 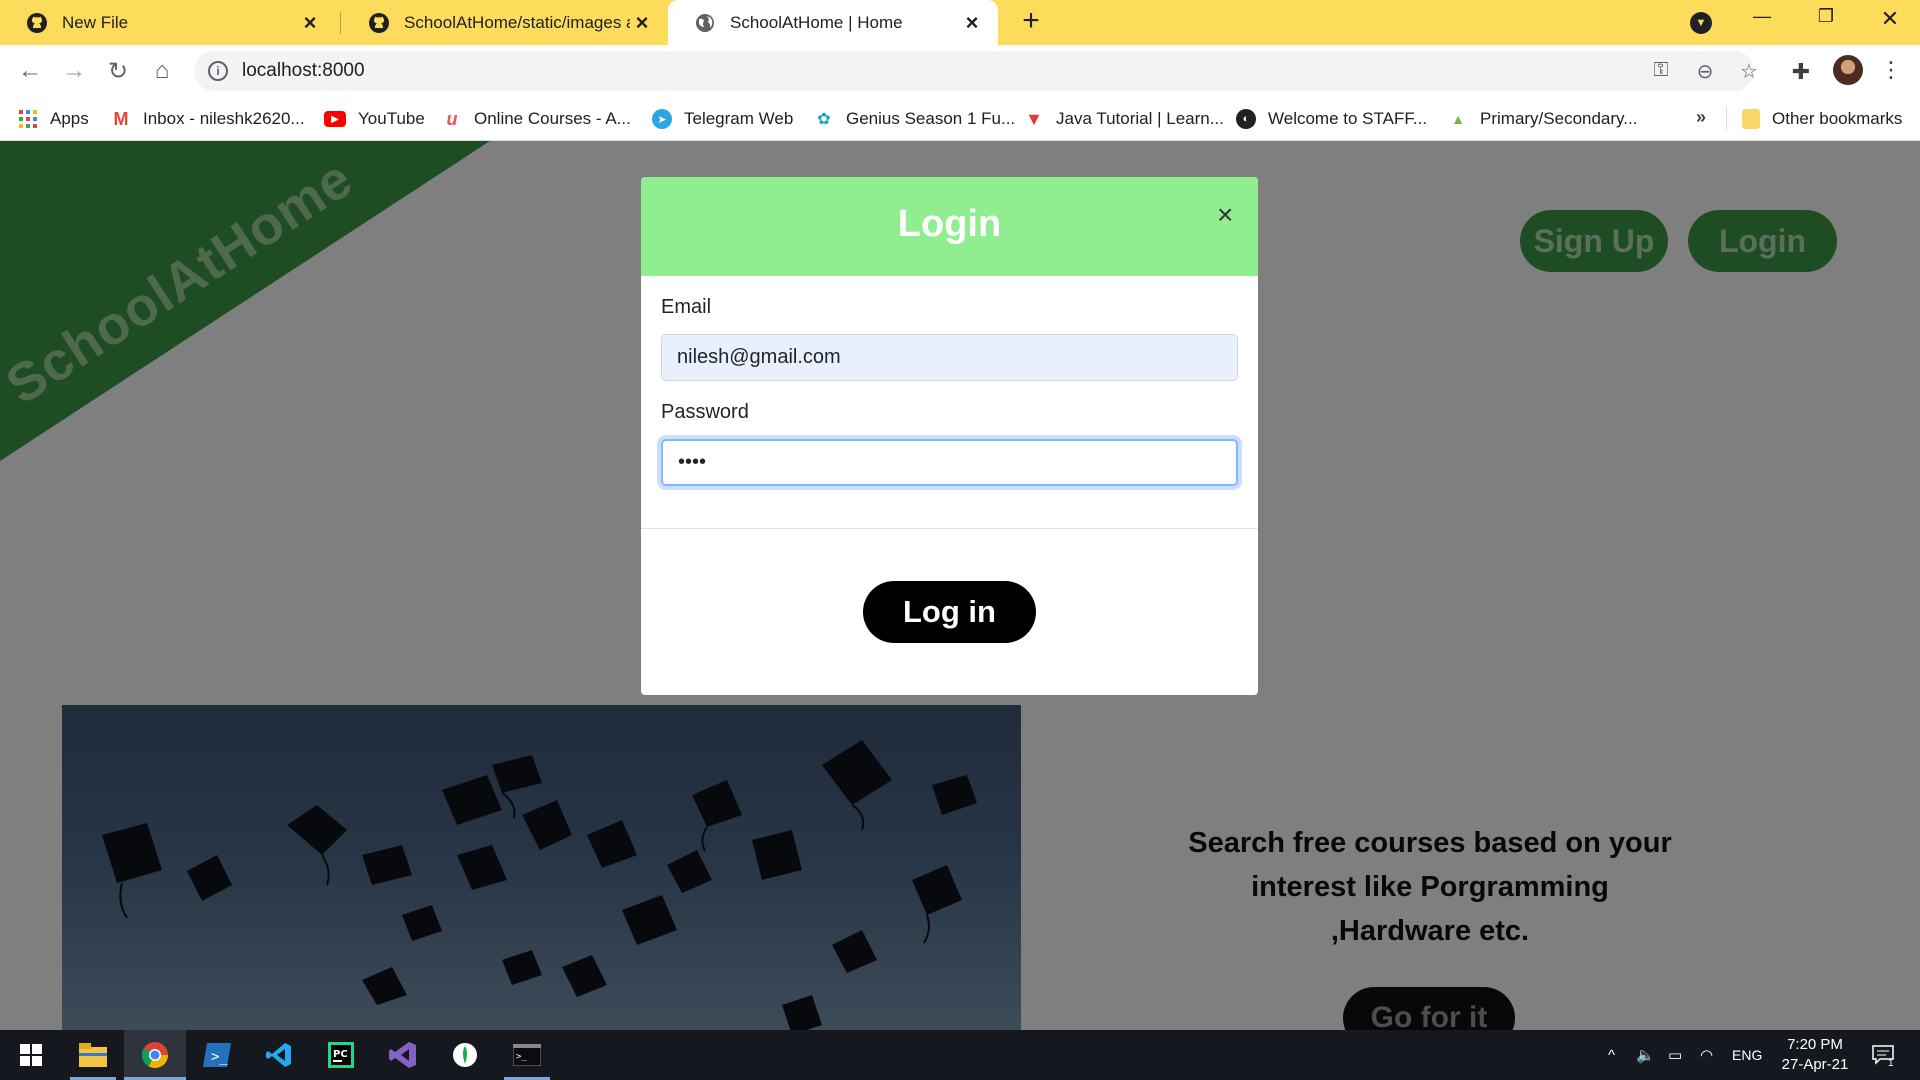 I want to click on tab-label: New File, so click(x=95, y=22).